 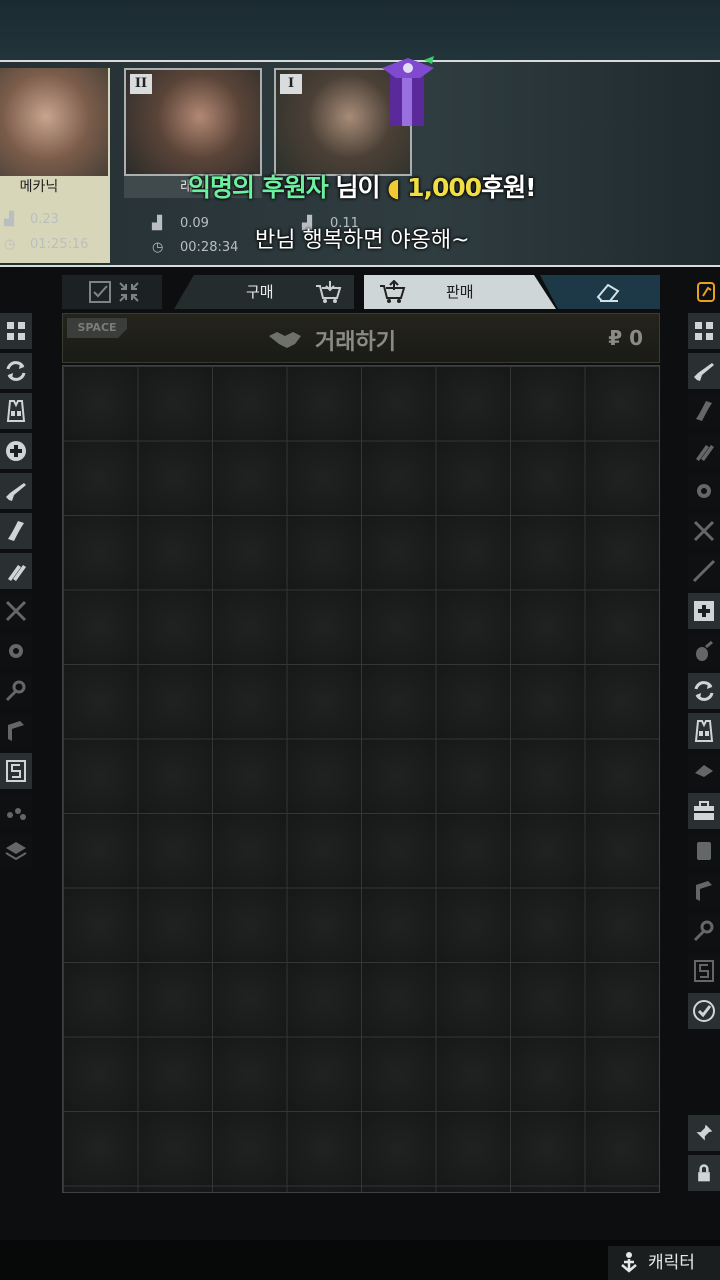 I want to click on trader-portrait: II, so click(x=193, y=122).